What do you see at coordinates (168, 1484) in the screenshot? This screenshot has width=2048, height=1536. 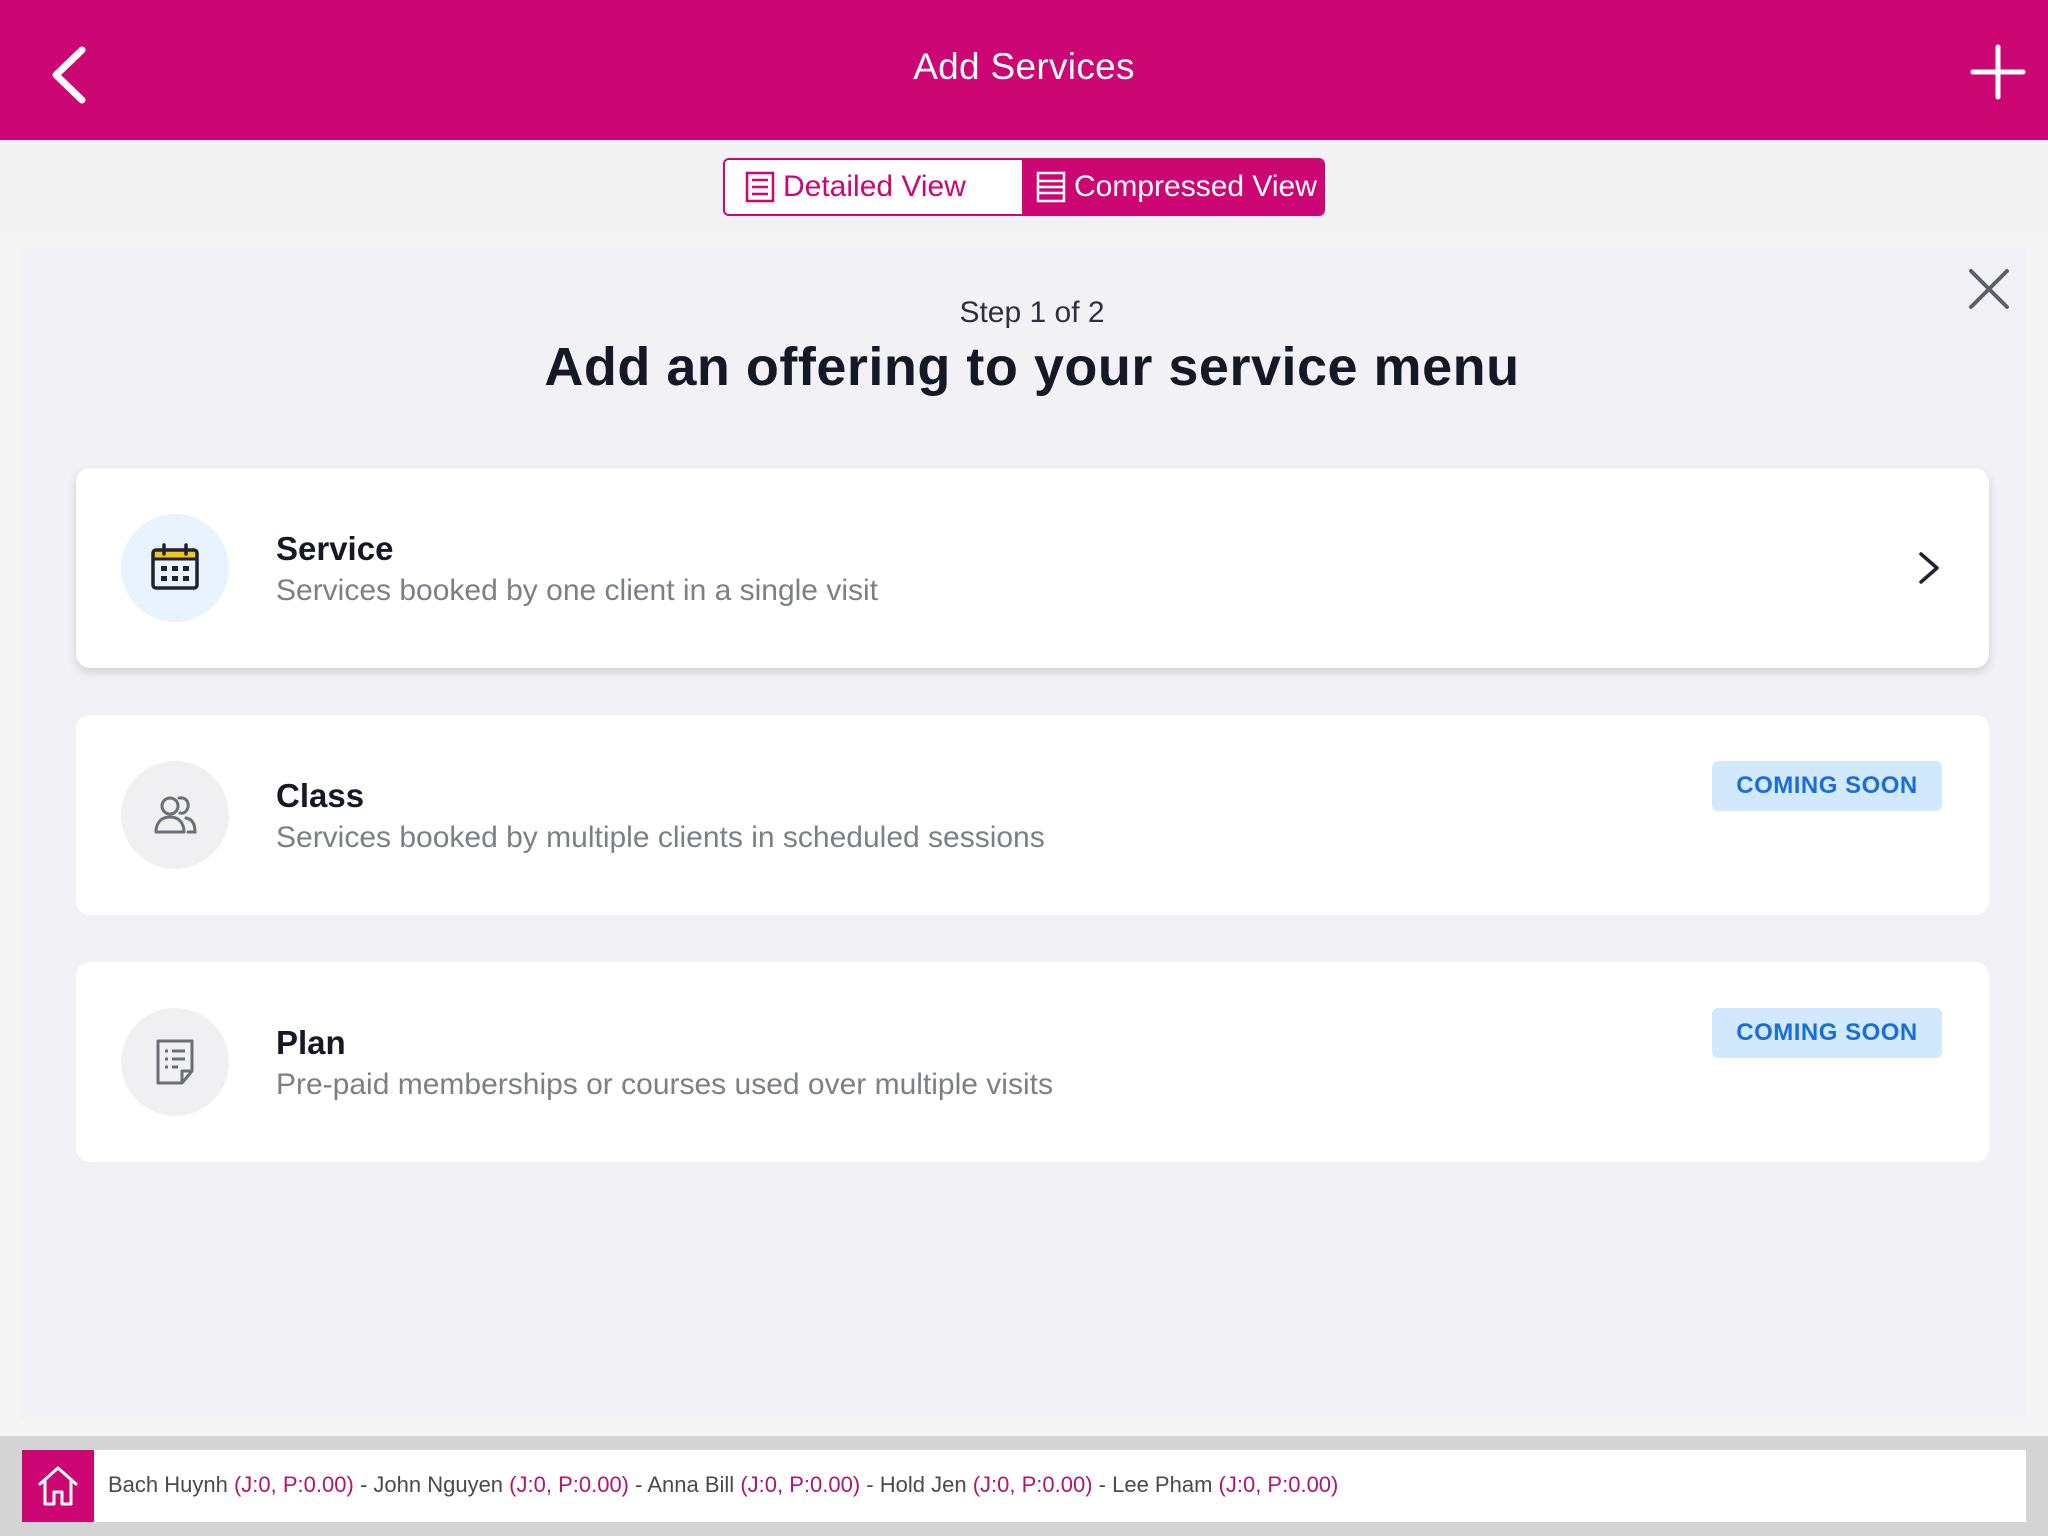 I see `staff-name: Bach Huynh` at bounding box center [168, 1484].